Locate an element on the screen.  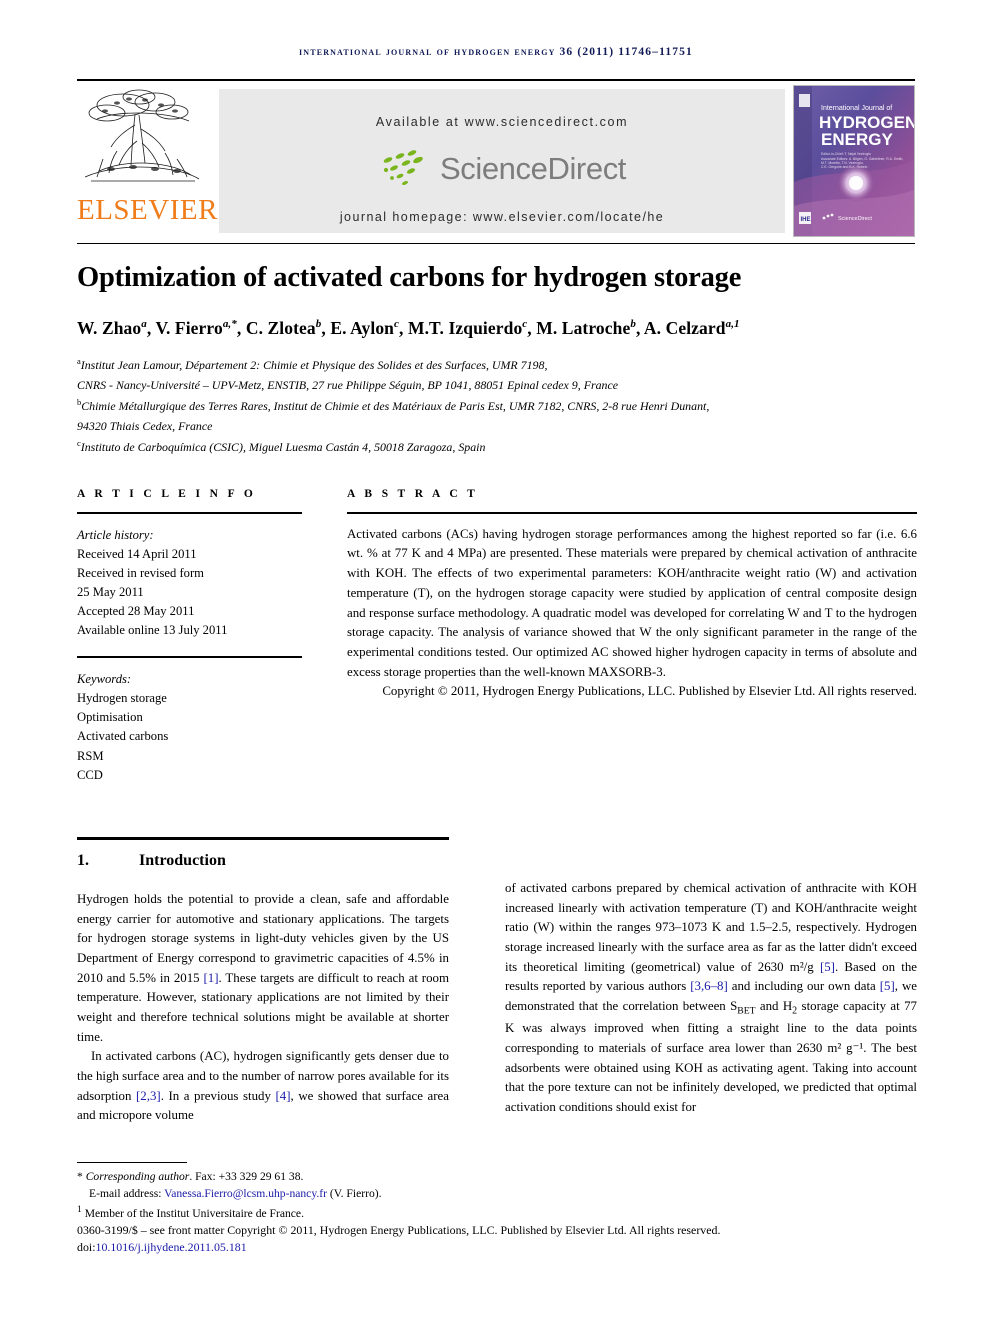
sciencedirect-wordmark: ScienceDirect is located at coordinates (533, 168).